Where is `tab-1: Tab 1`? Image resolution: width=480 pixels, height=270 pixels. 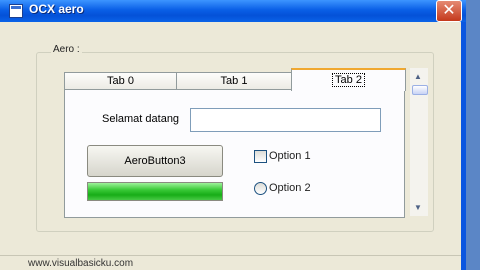
tab-1: Tab 1 is located at coordinates (234, 80).